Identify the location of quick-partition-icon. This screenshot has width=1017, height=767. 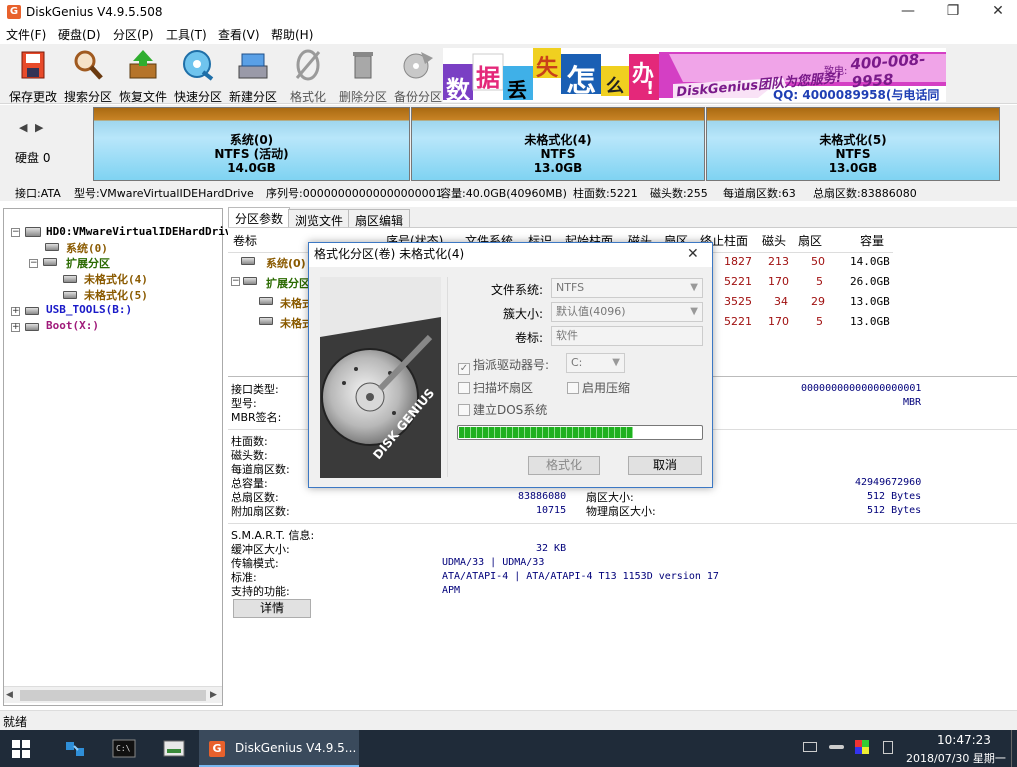
(198, 65).